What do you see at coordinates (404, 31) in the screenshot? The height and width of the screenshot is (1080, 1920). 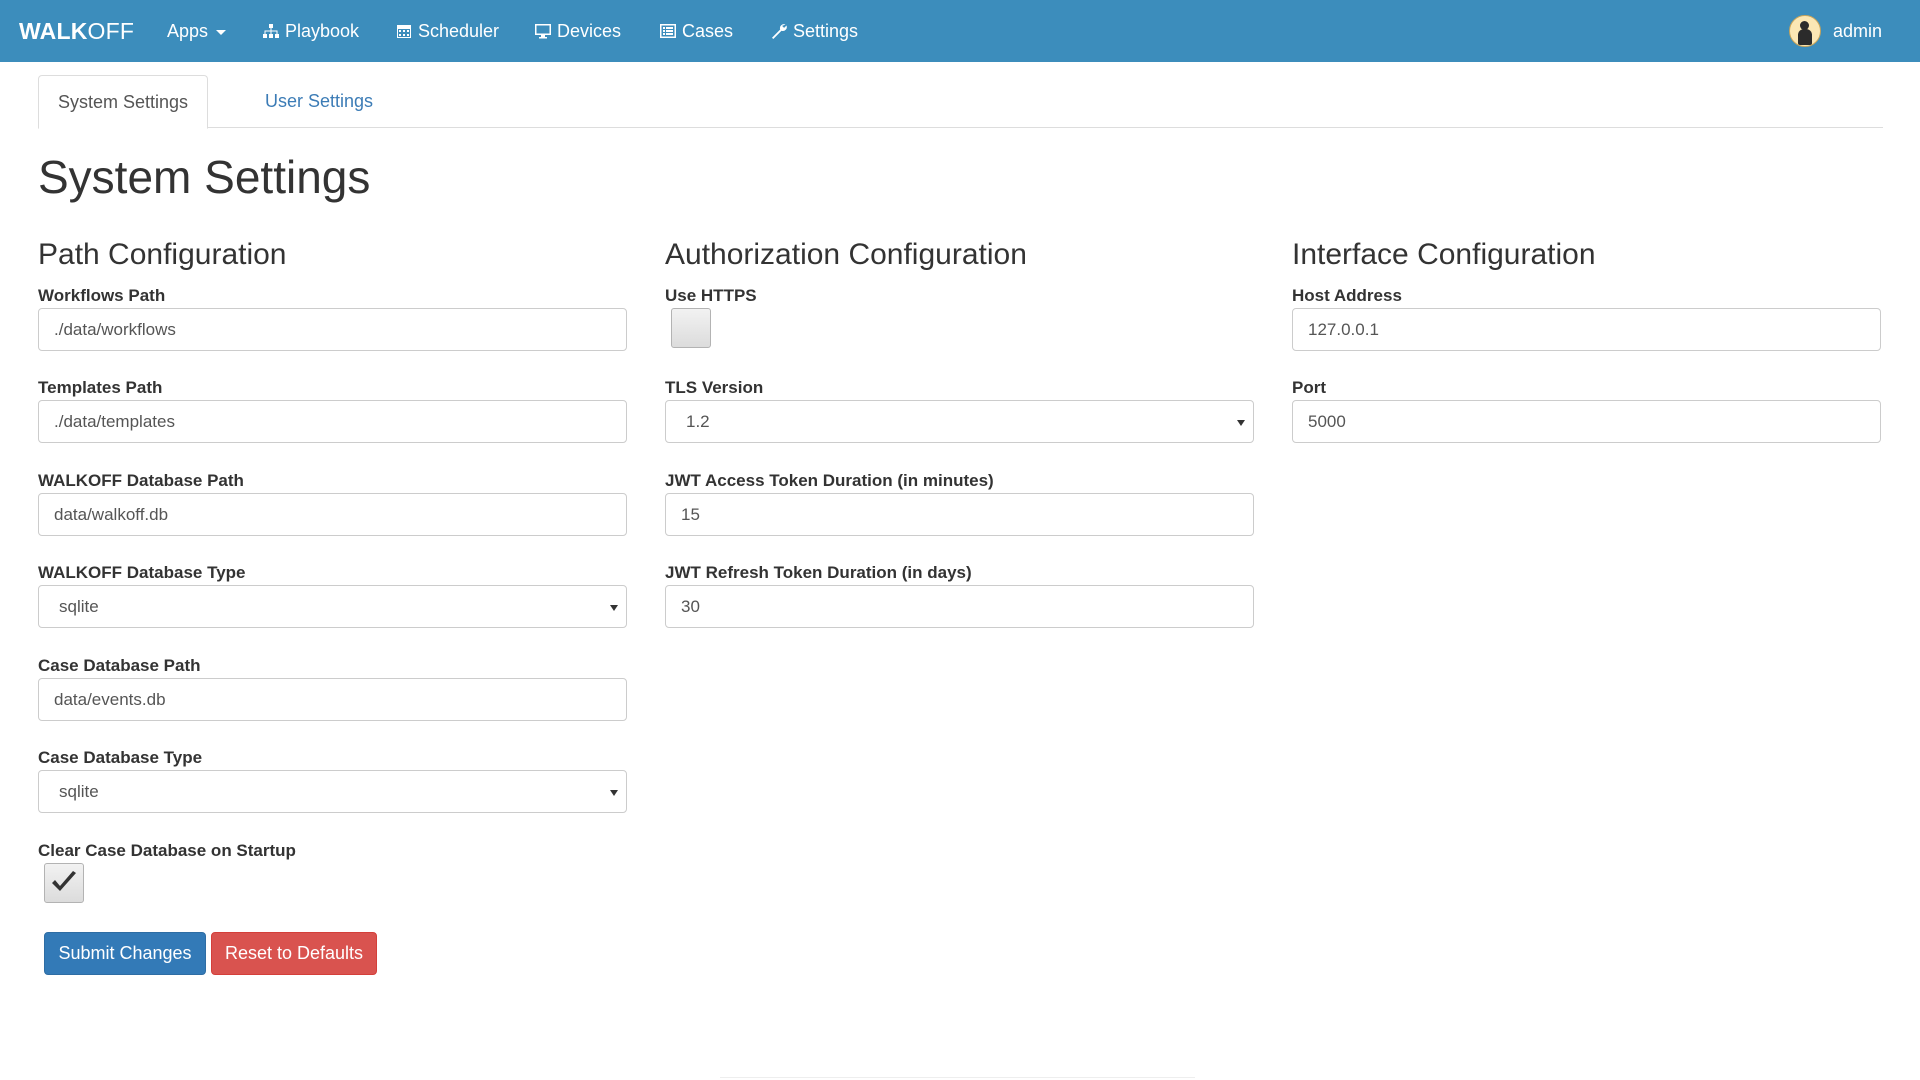 I see `calendar-icon` at bounding box center [404, 31].